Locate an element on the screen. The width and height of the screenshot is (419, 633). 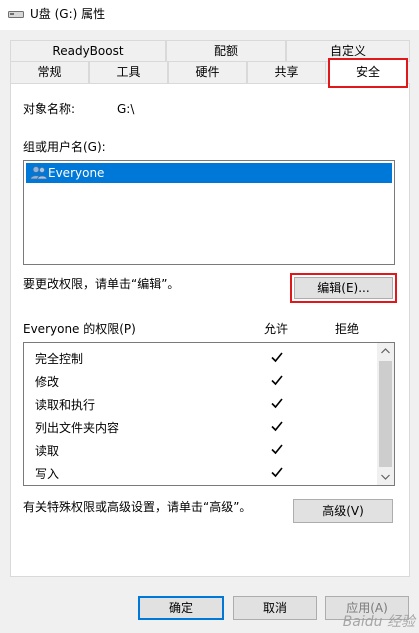
tab-label: 自定义 is located at coordinates (347, 51).